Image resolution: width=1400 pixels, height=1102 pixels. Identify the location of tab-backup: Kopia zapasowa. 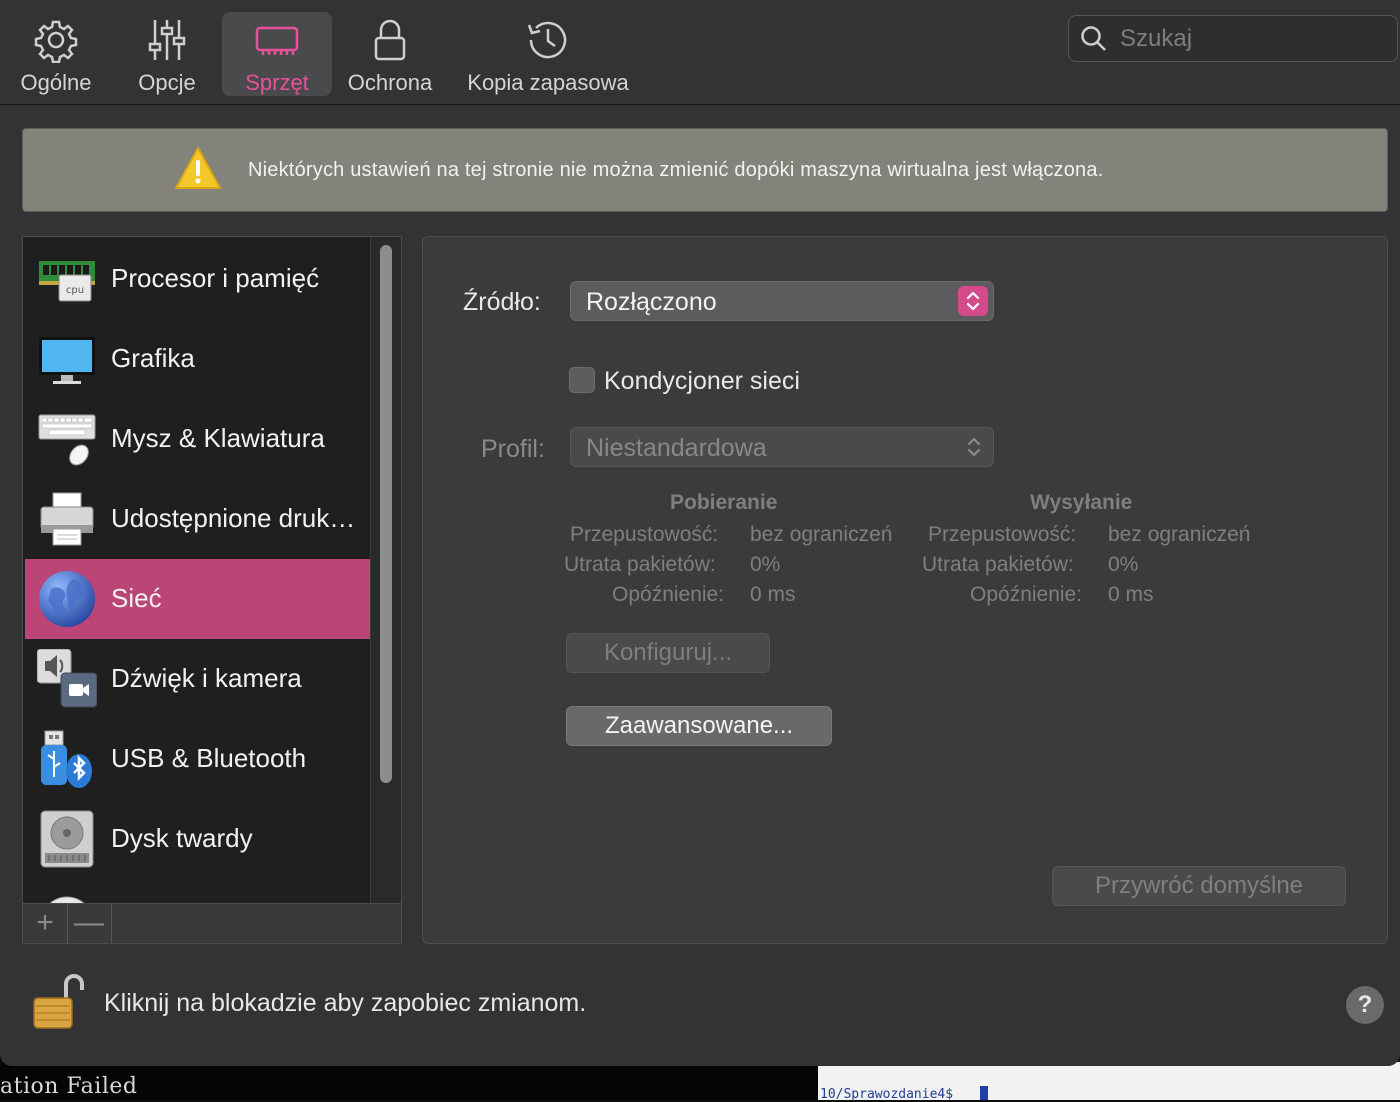
(548, 54).